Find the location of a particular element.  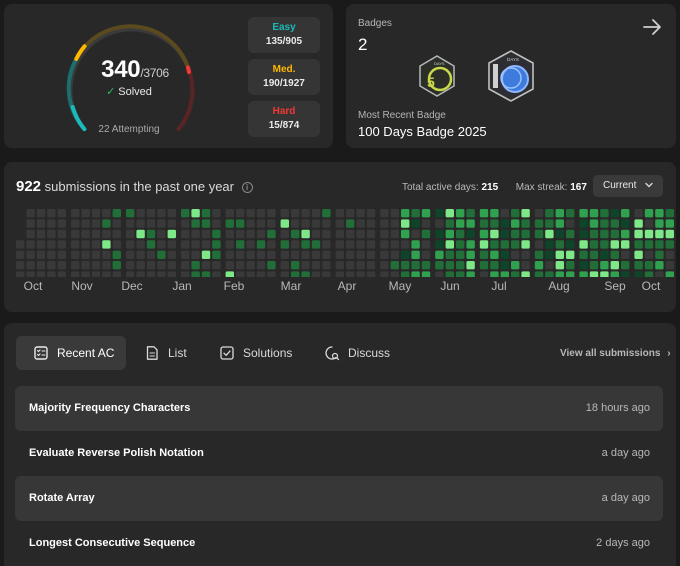

difficulty-medium: Med. 190/1927 is located at coordinates (284, 77).